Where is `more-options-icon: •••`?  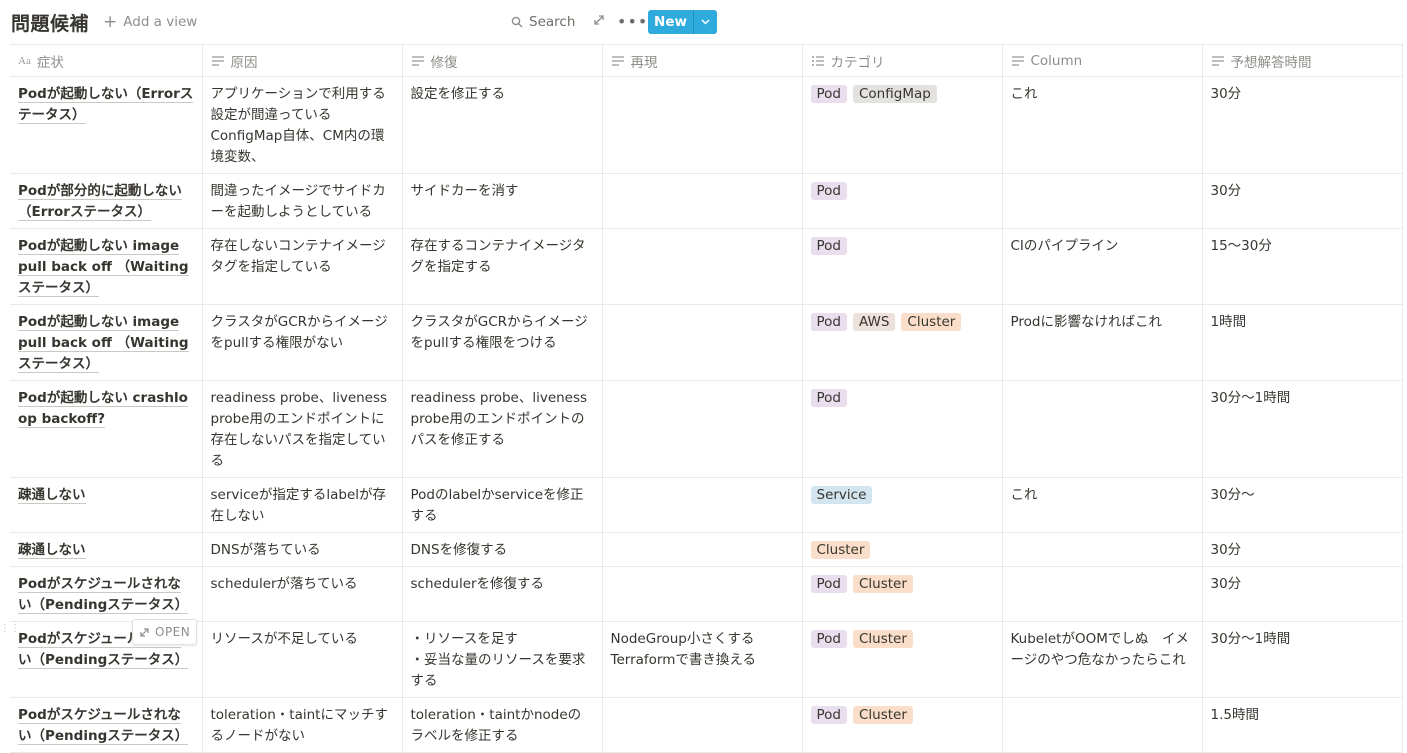
more-options-icon: ••• is located at coordinates (632, 21).